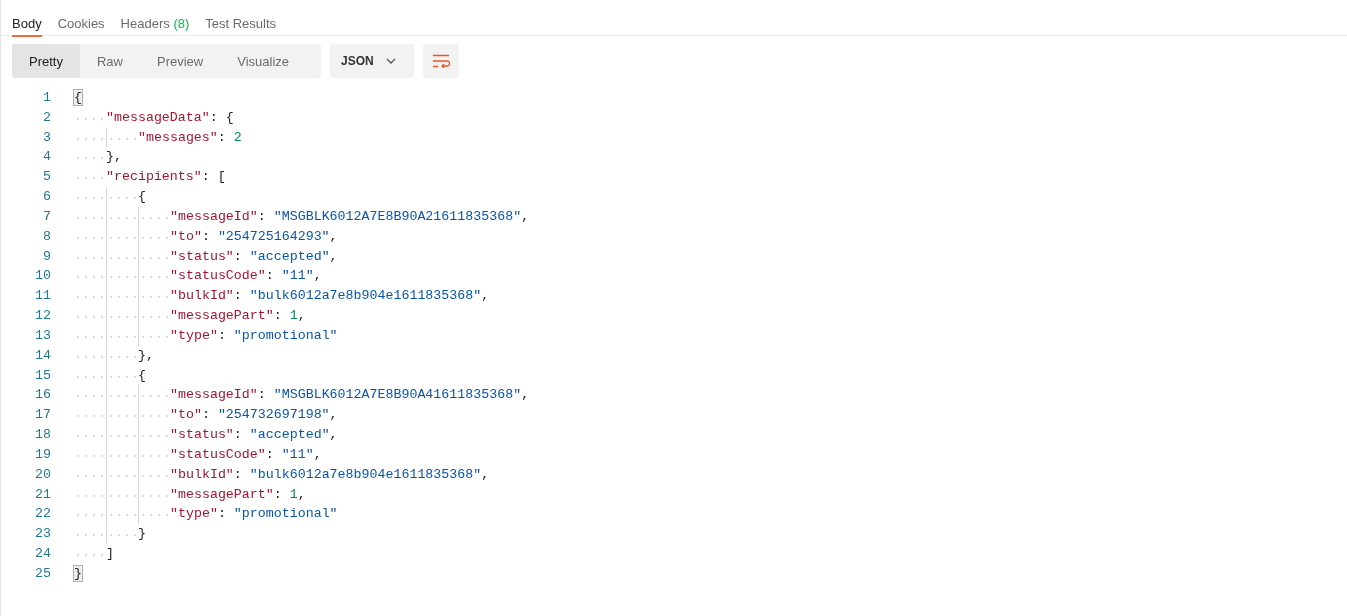 The height and width of the screenshot is (616, 1347). I want to click on line-number: 16, so click(42, 395).